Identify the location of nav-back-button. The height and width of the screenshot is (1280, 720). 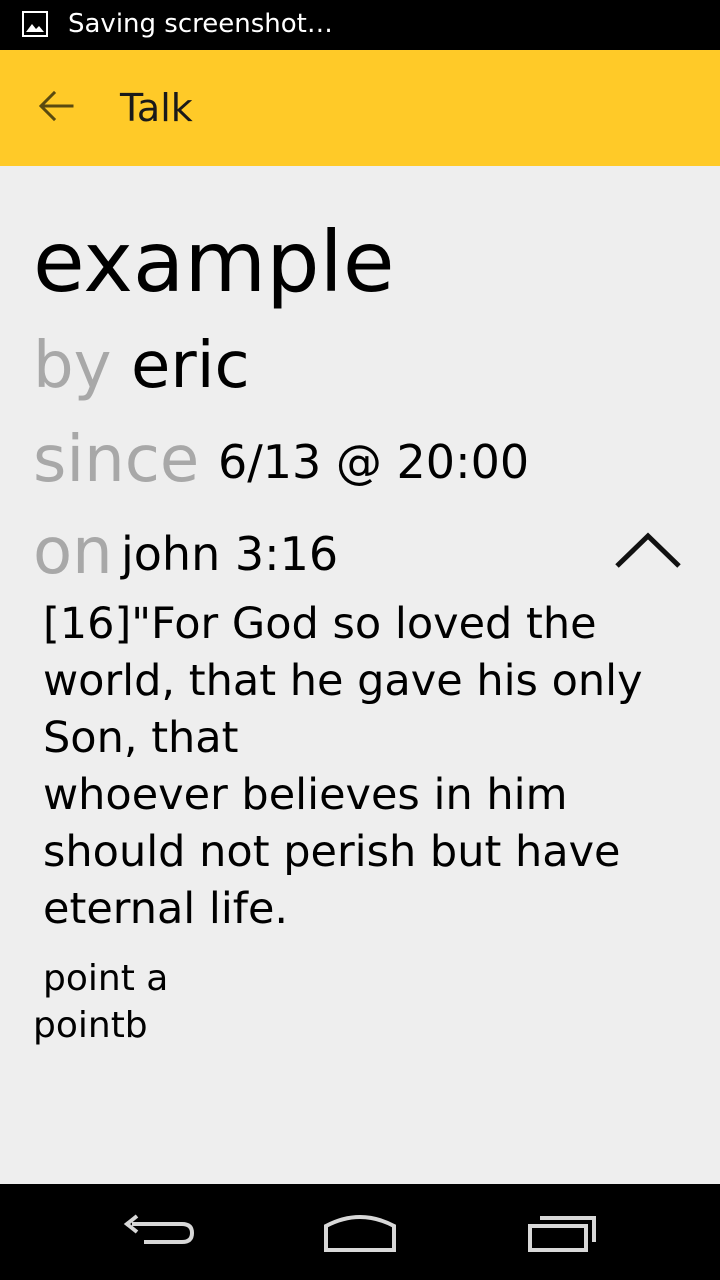
(160, 1232).